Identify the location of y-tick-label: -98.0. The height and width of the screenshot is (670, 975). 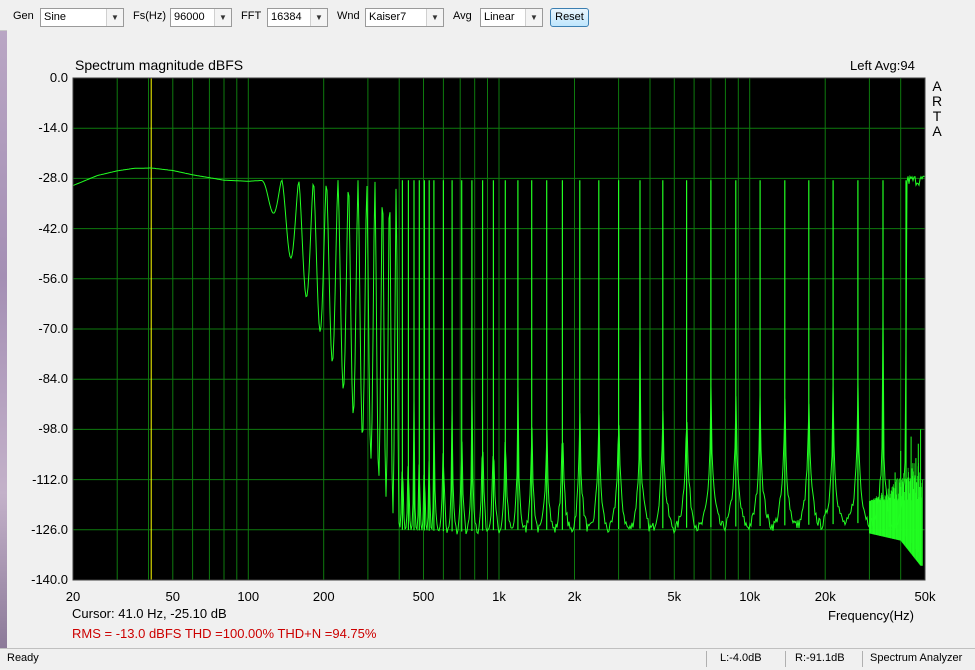
(53, 429).